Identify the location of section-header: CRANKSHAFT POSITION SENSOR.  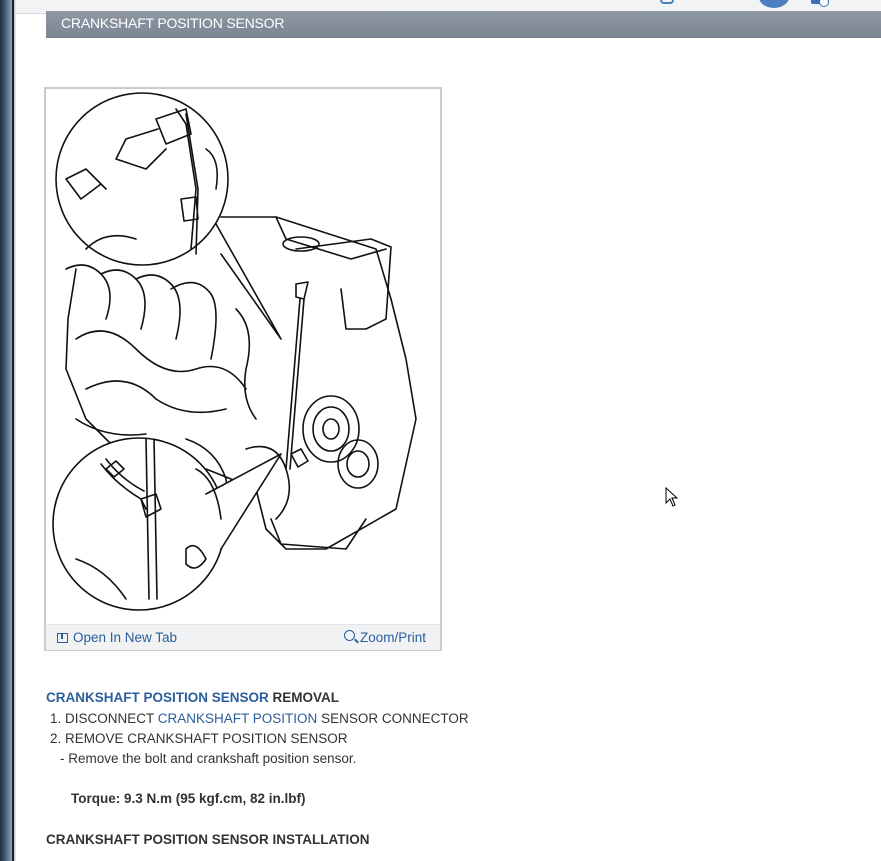
(463, 24).